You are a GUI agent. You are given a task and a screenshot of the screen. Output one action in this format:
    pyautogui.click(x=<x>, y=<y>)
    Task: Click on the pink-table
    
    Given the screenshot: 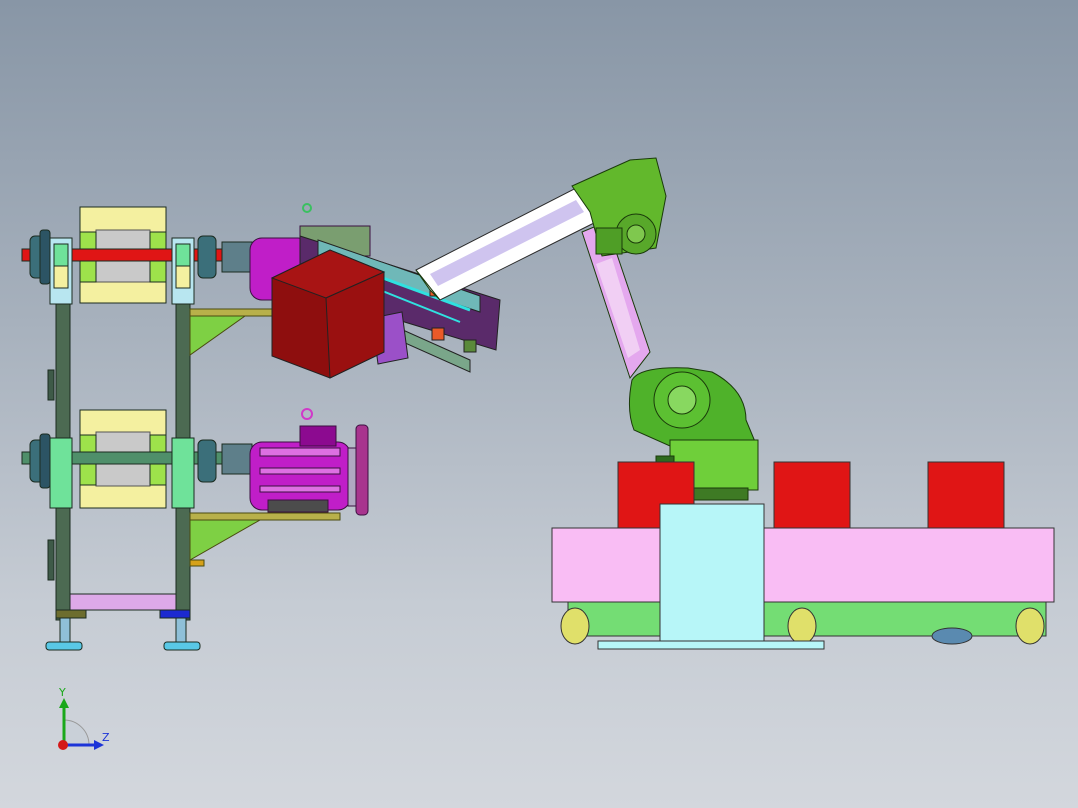 What is the action you would take?
    pyautogui.click(x=803, y=565)
    